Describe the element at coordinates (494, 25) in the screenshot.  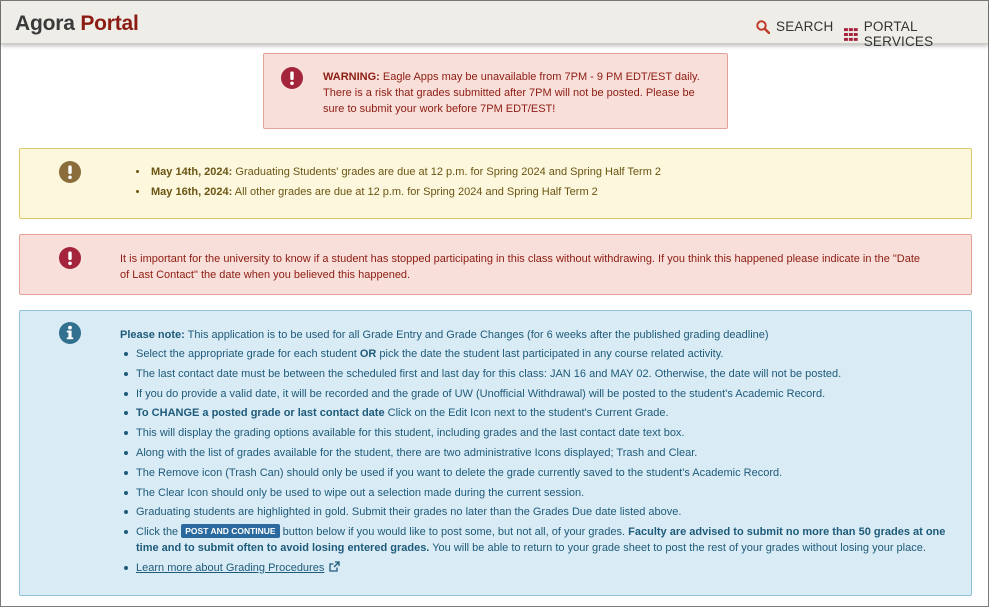
I see `top-bar: Agora Portal SEARCH PORTAL SERVICES` at that location.